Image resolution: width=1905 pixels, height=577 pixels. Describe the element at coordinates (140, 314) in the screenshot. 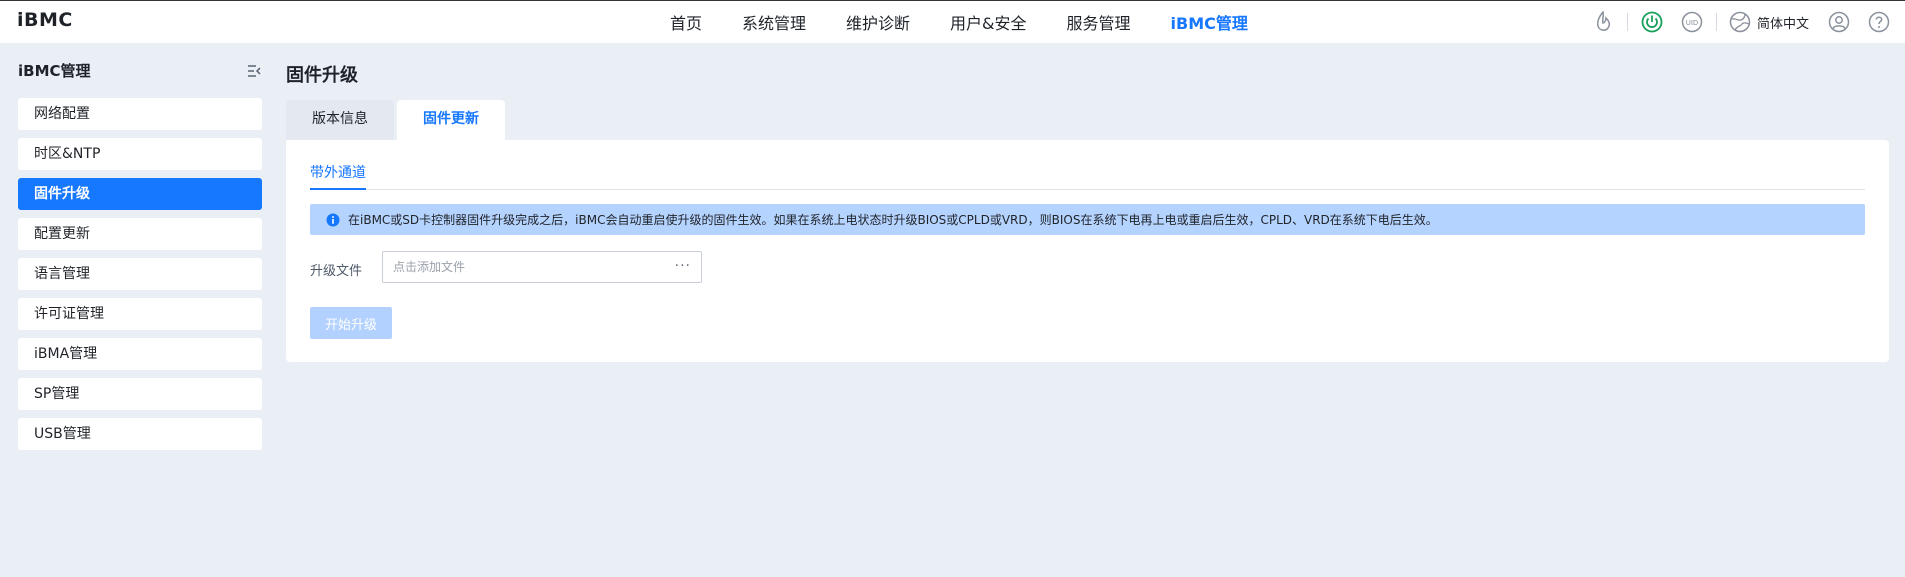

I see `sidebar-item-license: 许可证管理` at that location.